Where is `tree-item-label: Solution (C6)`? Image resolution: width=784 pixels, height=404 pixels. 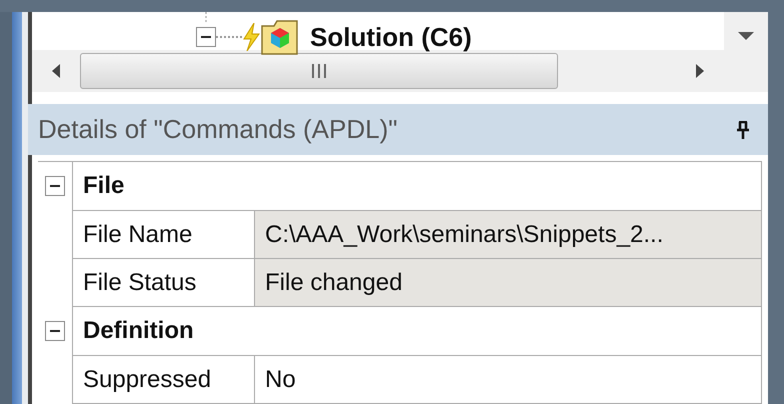 tree-item-label: Solution (C6) is located at coordinates (391, 37).